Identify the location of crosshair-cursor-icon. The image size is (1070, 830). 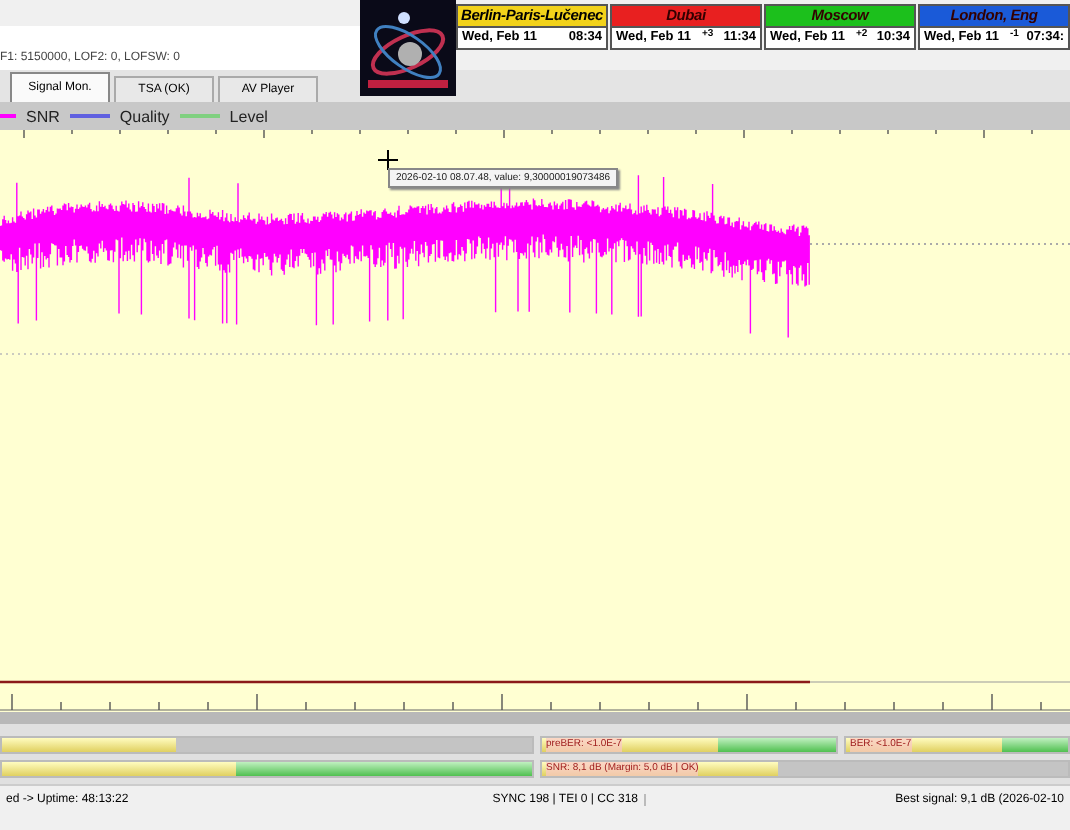
(388, 160).